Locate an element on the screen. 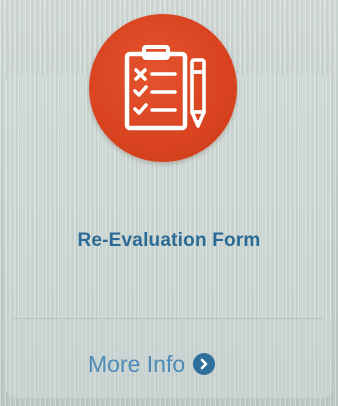  chevron-right-circle-icon is located at coordinates (204, 364).